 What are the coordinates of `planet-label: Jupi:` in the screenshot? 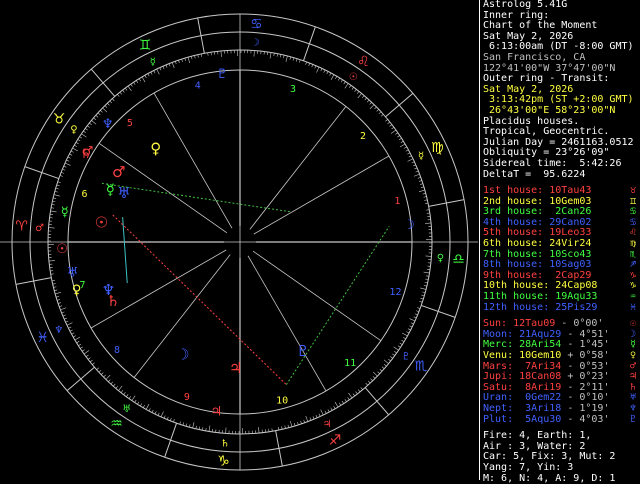 It's located at (498, 376).